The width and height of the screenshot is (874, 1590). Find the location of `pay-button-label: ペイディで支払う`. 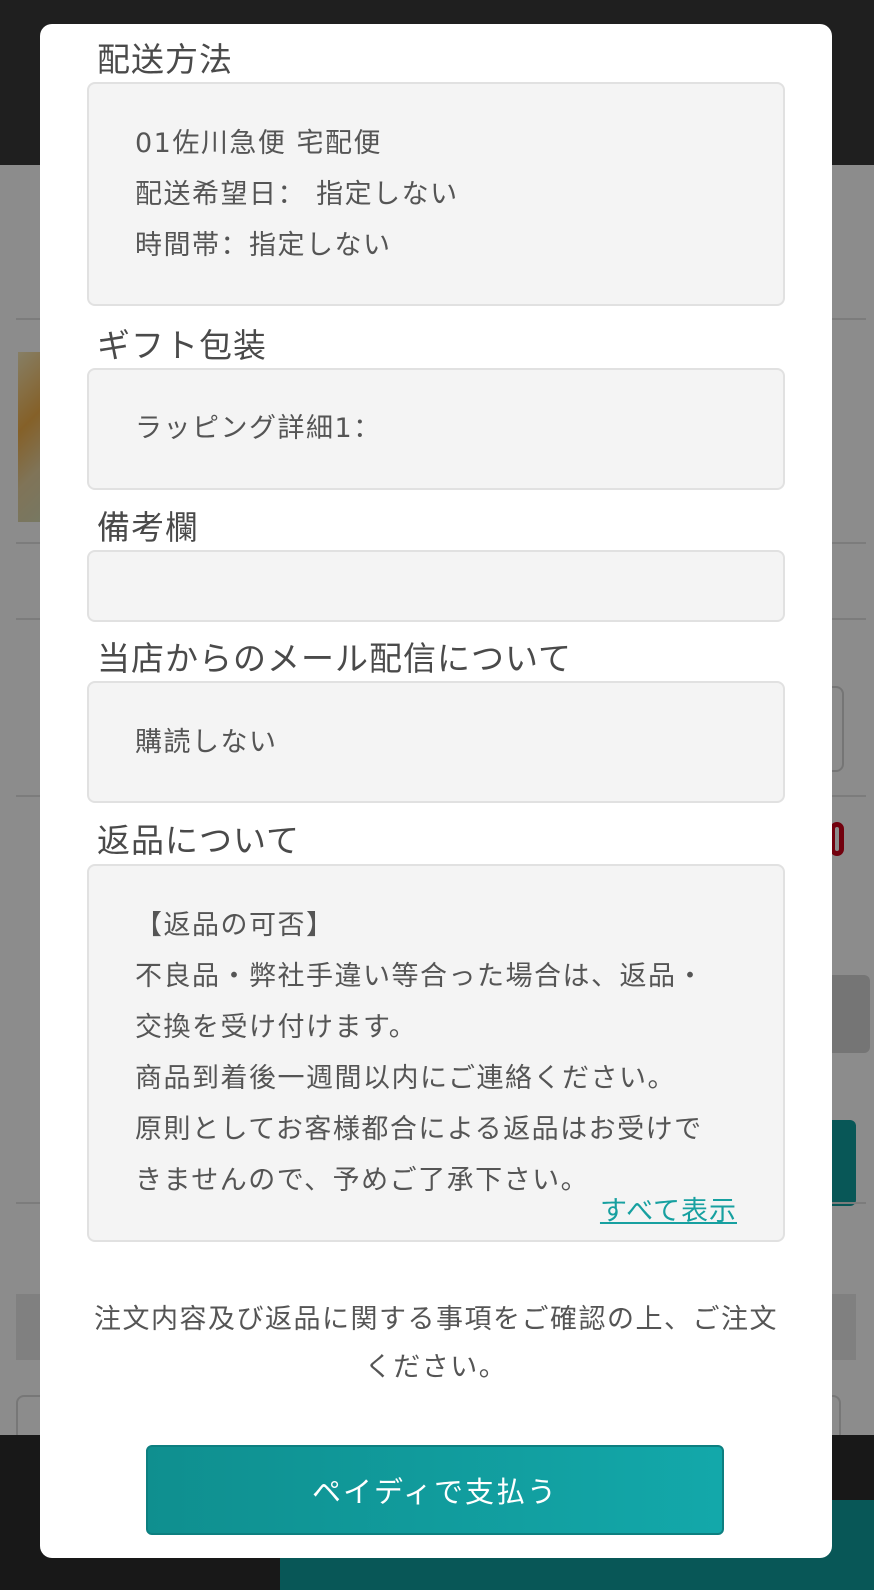

pay-button-label: ペイディで支払う is located at coordinates (435, 1492).